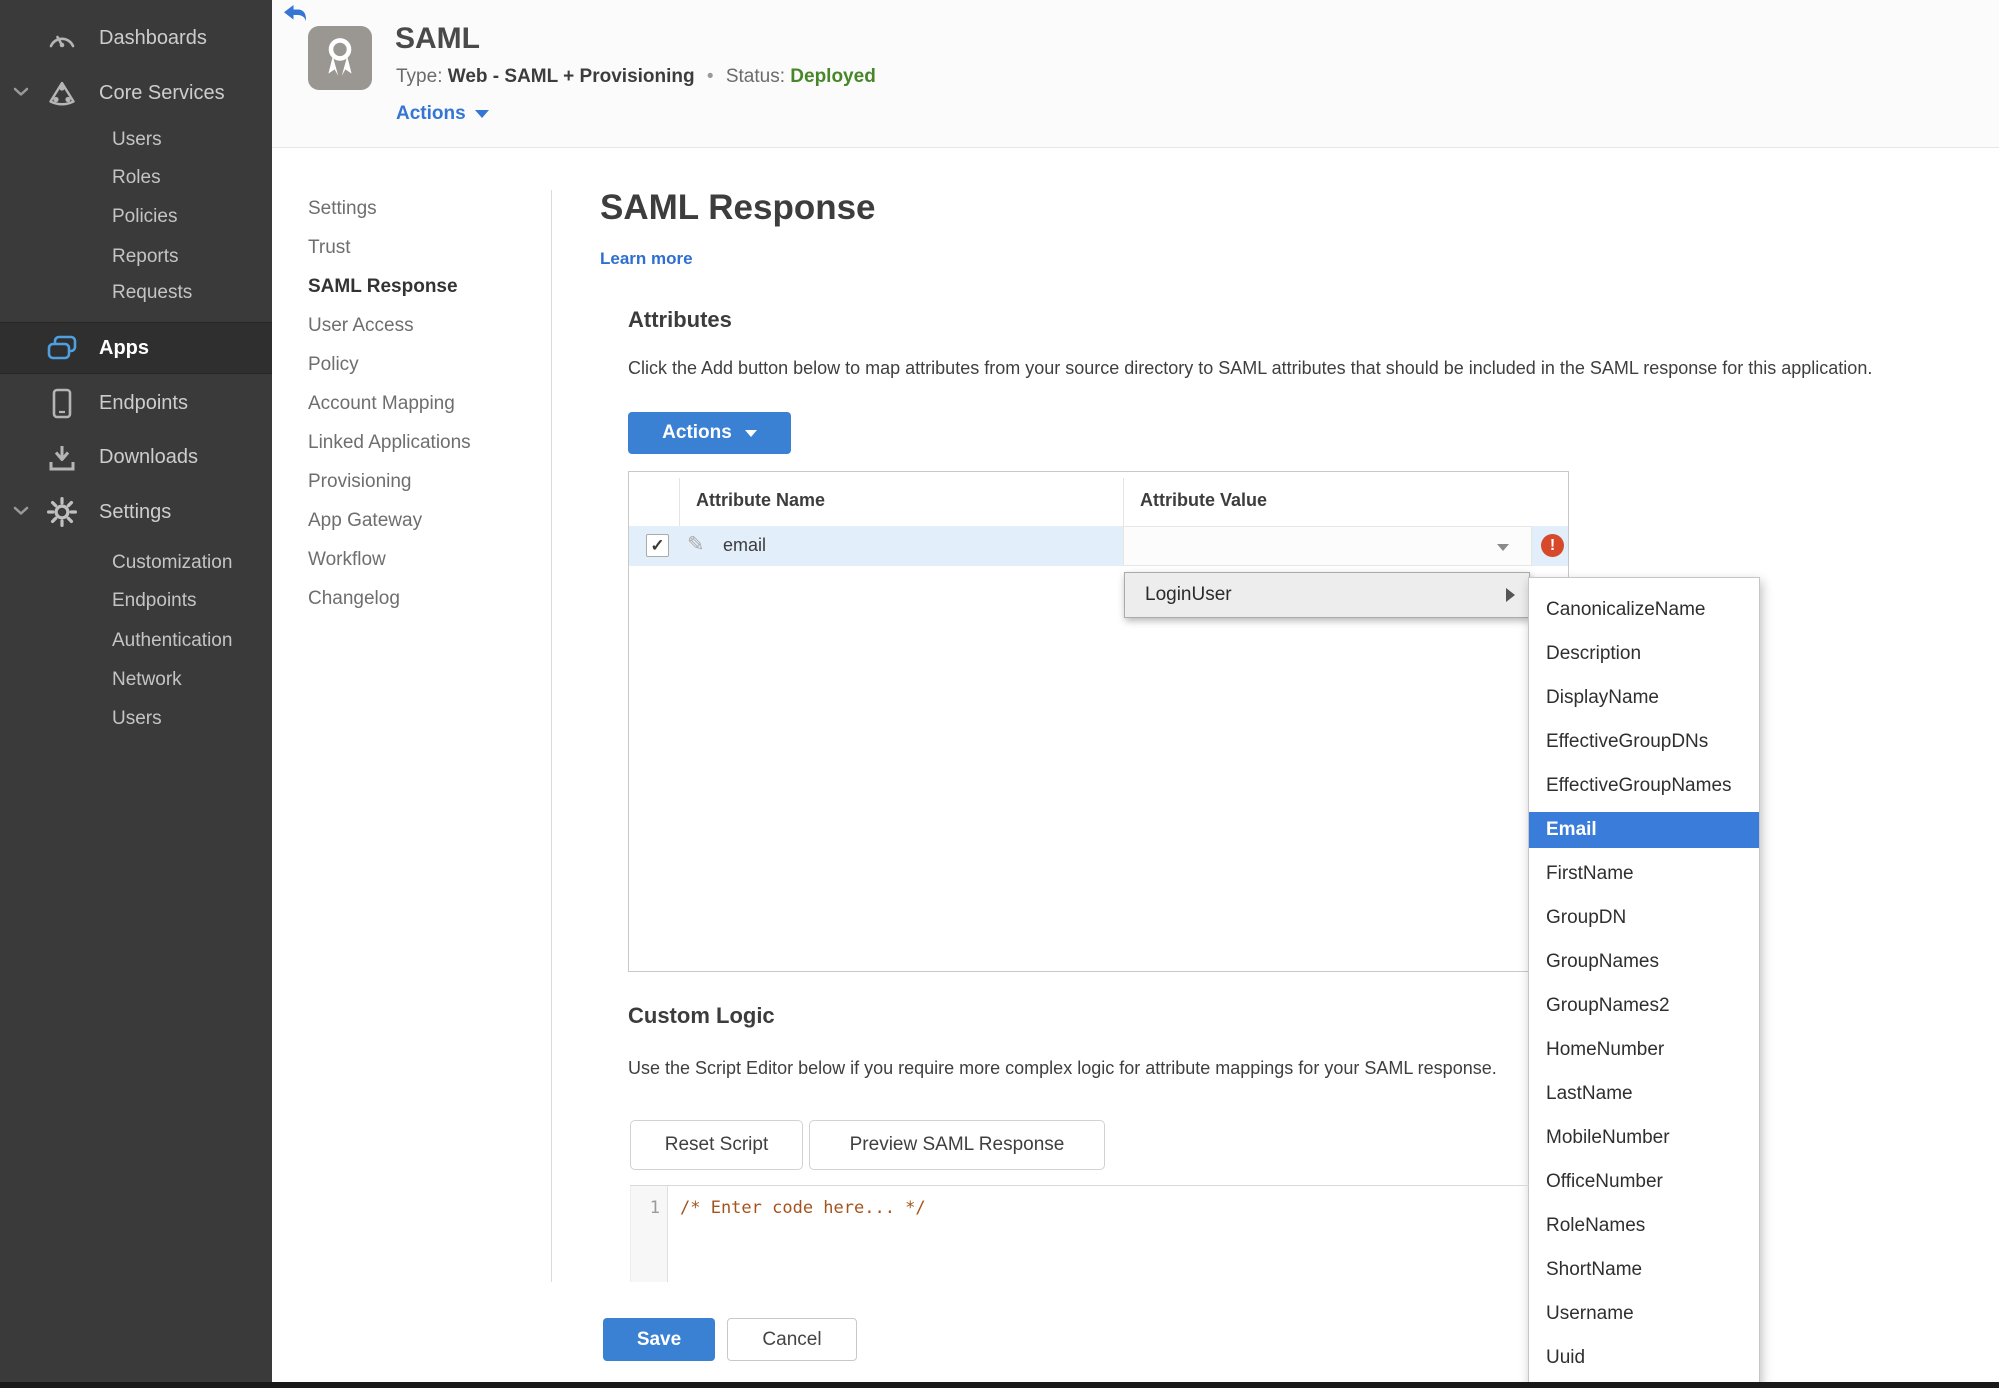 The image size is (1999, 1388). Describe the element at coordinates (389, 247) in the screenshot. I see `subnav-item-trust: Trust` at that location.